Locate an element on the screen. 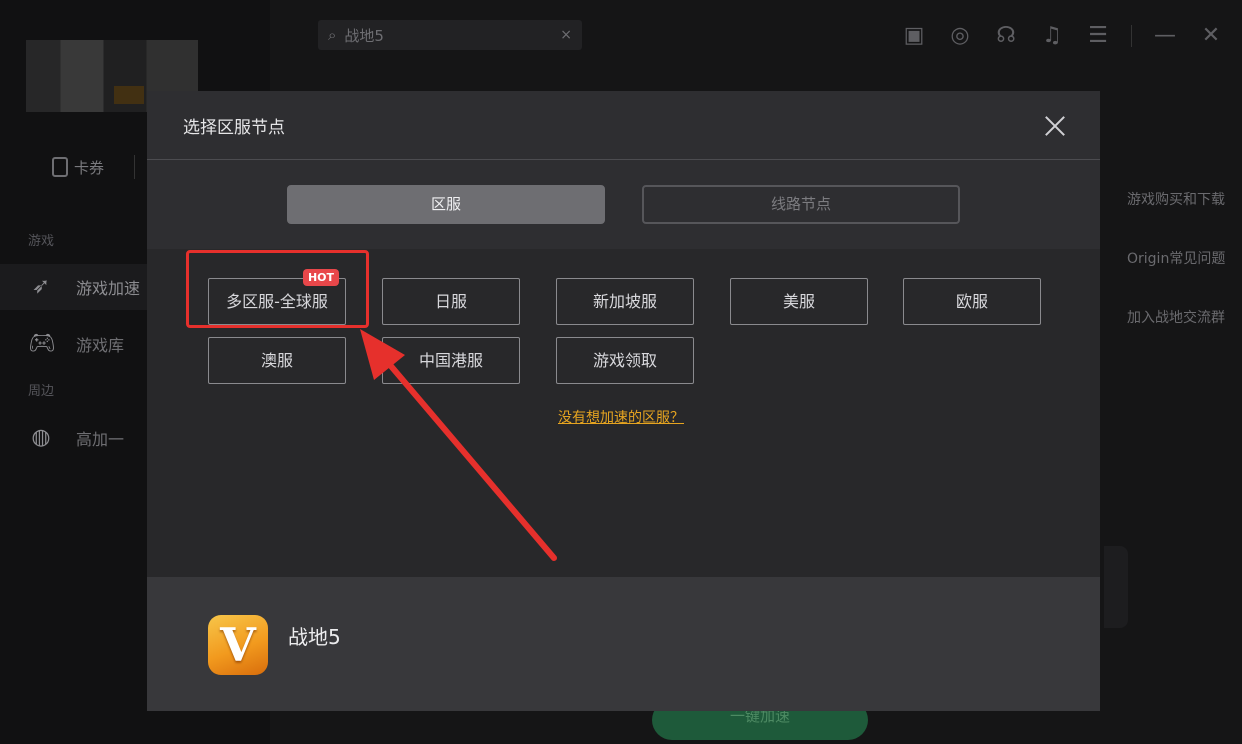  bag-icon: ◍ is located at coordinates (41, 437).